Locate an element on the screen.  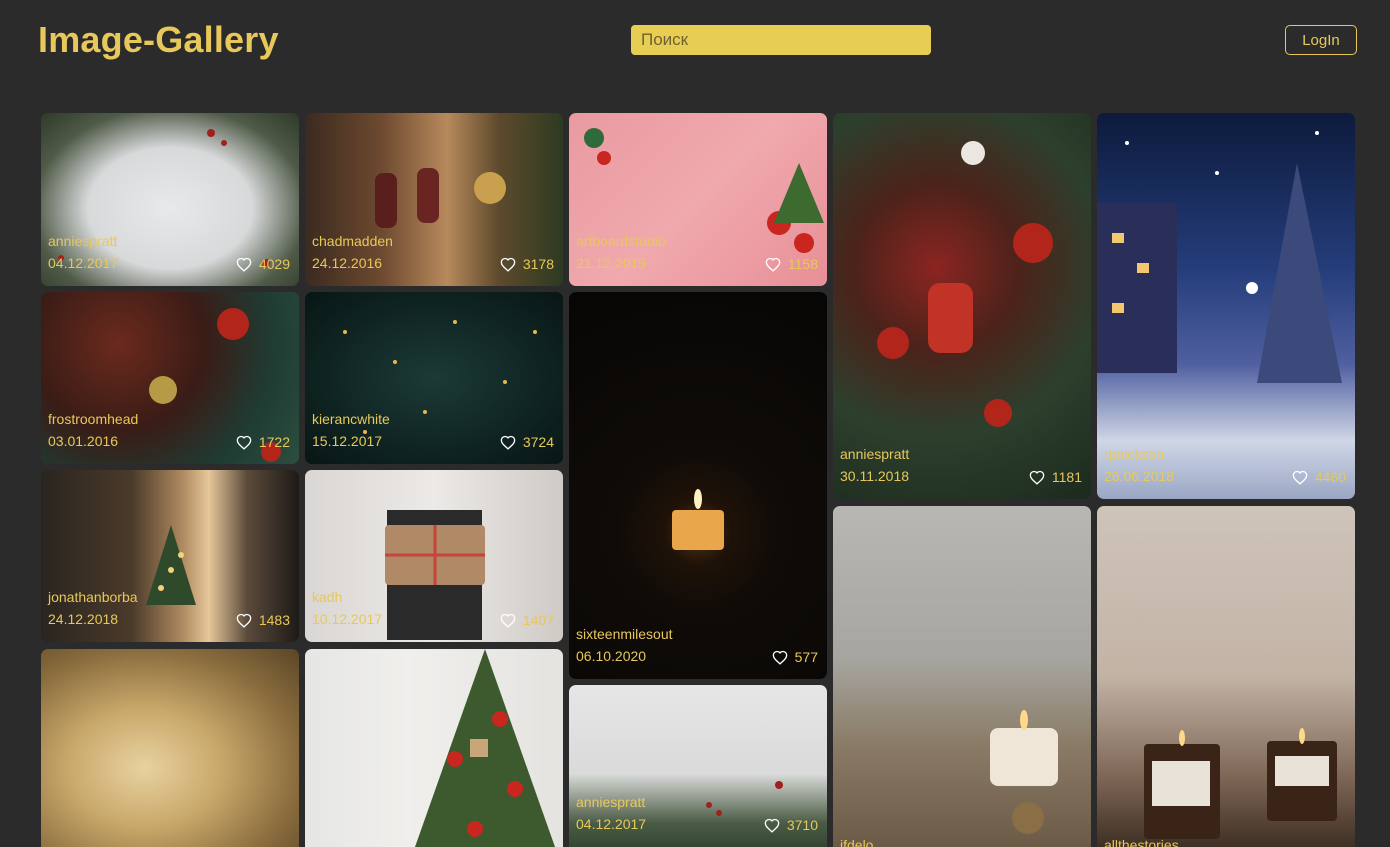
card-likes: 577 is located at coordinates (795, 657).